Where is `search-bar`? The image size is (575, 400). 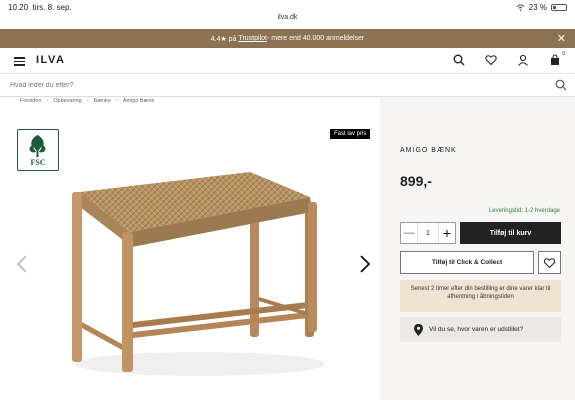 search-bar is located at coordinates (287, 85).